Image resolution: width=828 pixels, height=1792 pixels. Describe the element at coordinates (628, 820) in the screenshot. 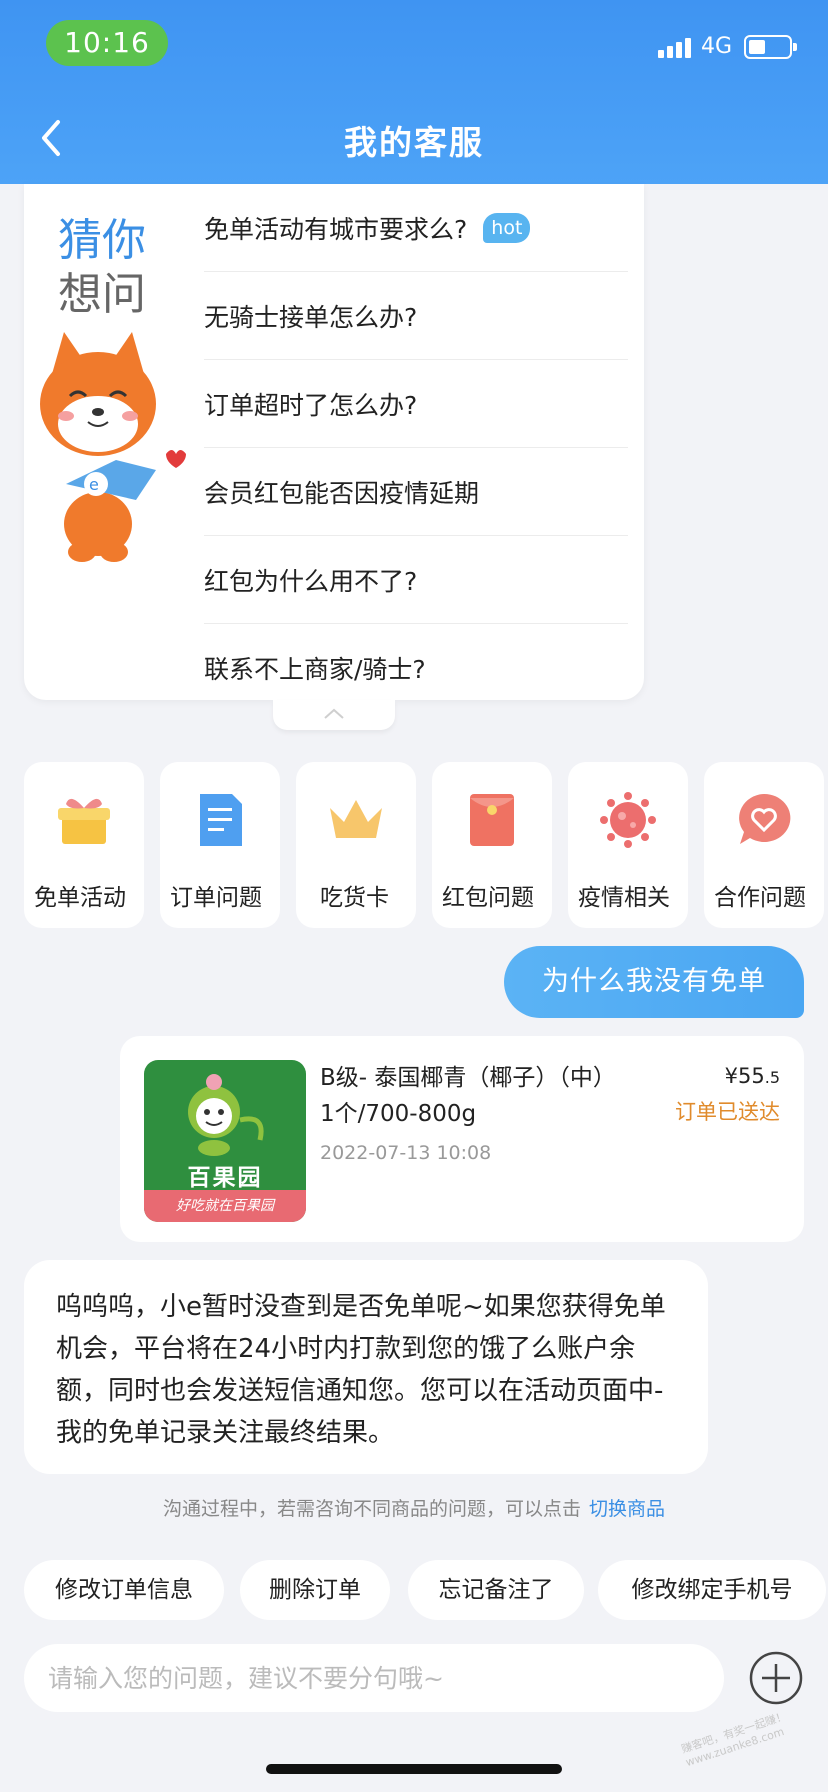

I see `virus-icon` at that location.